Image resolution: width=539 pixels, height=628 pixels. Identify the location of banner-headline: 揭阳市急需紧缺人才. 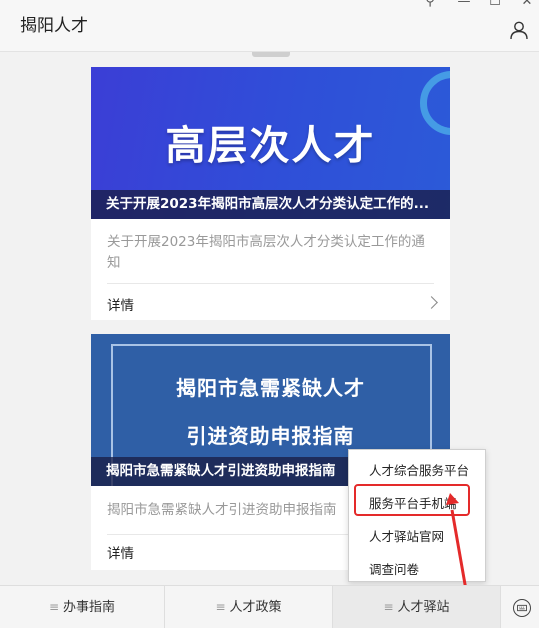
(270, 388).